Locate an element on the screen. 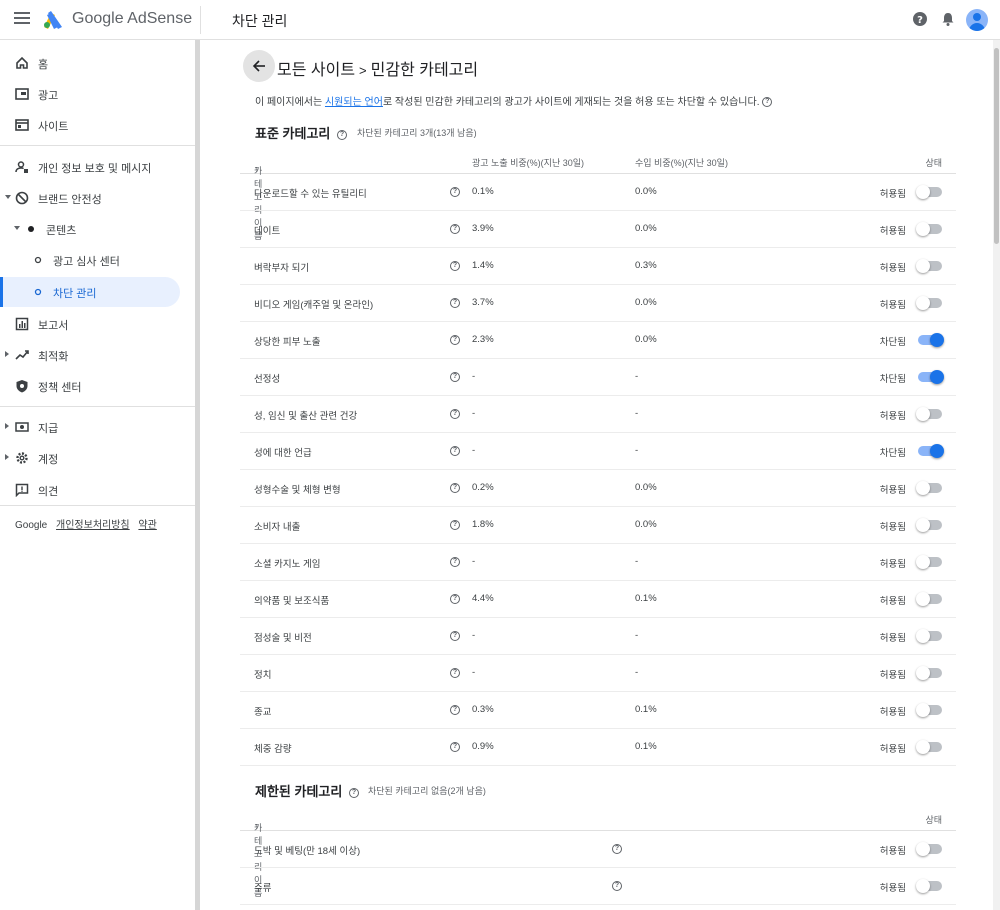 The height and width of the screenshot is (910, 1000). sidebar-item-content: 콘텐츠 is located at coordinates (98, 229).